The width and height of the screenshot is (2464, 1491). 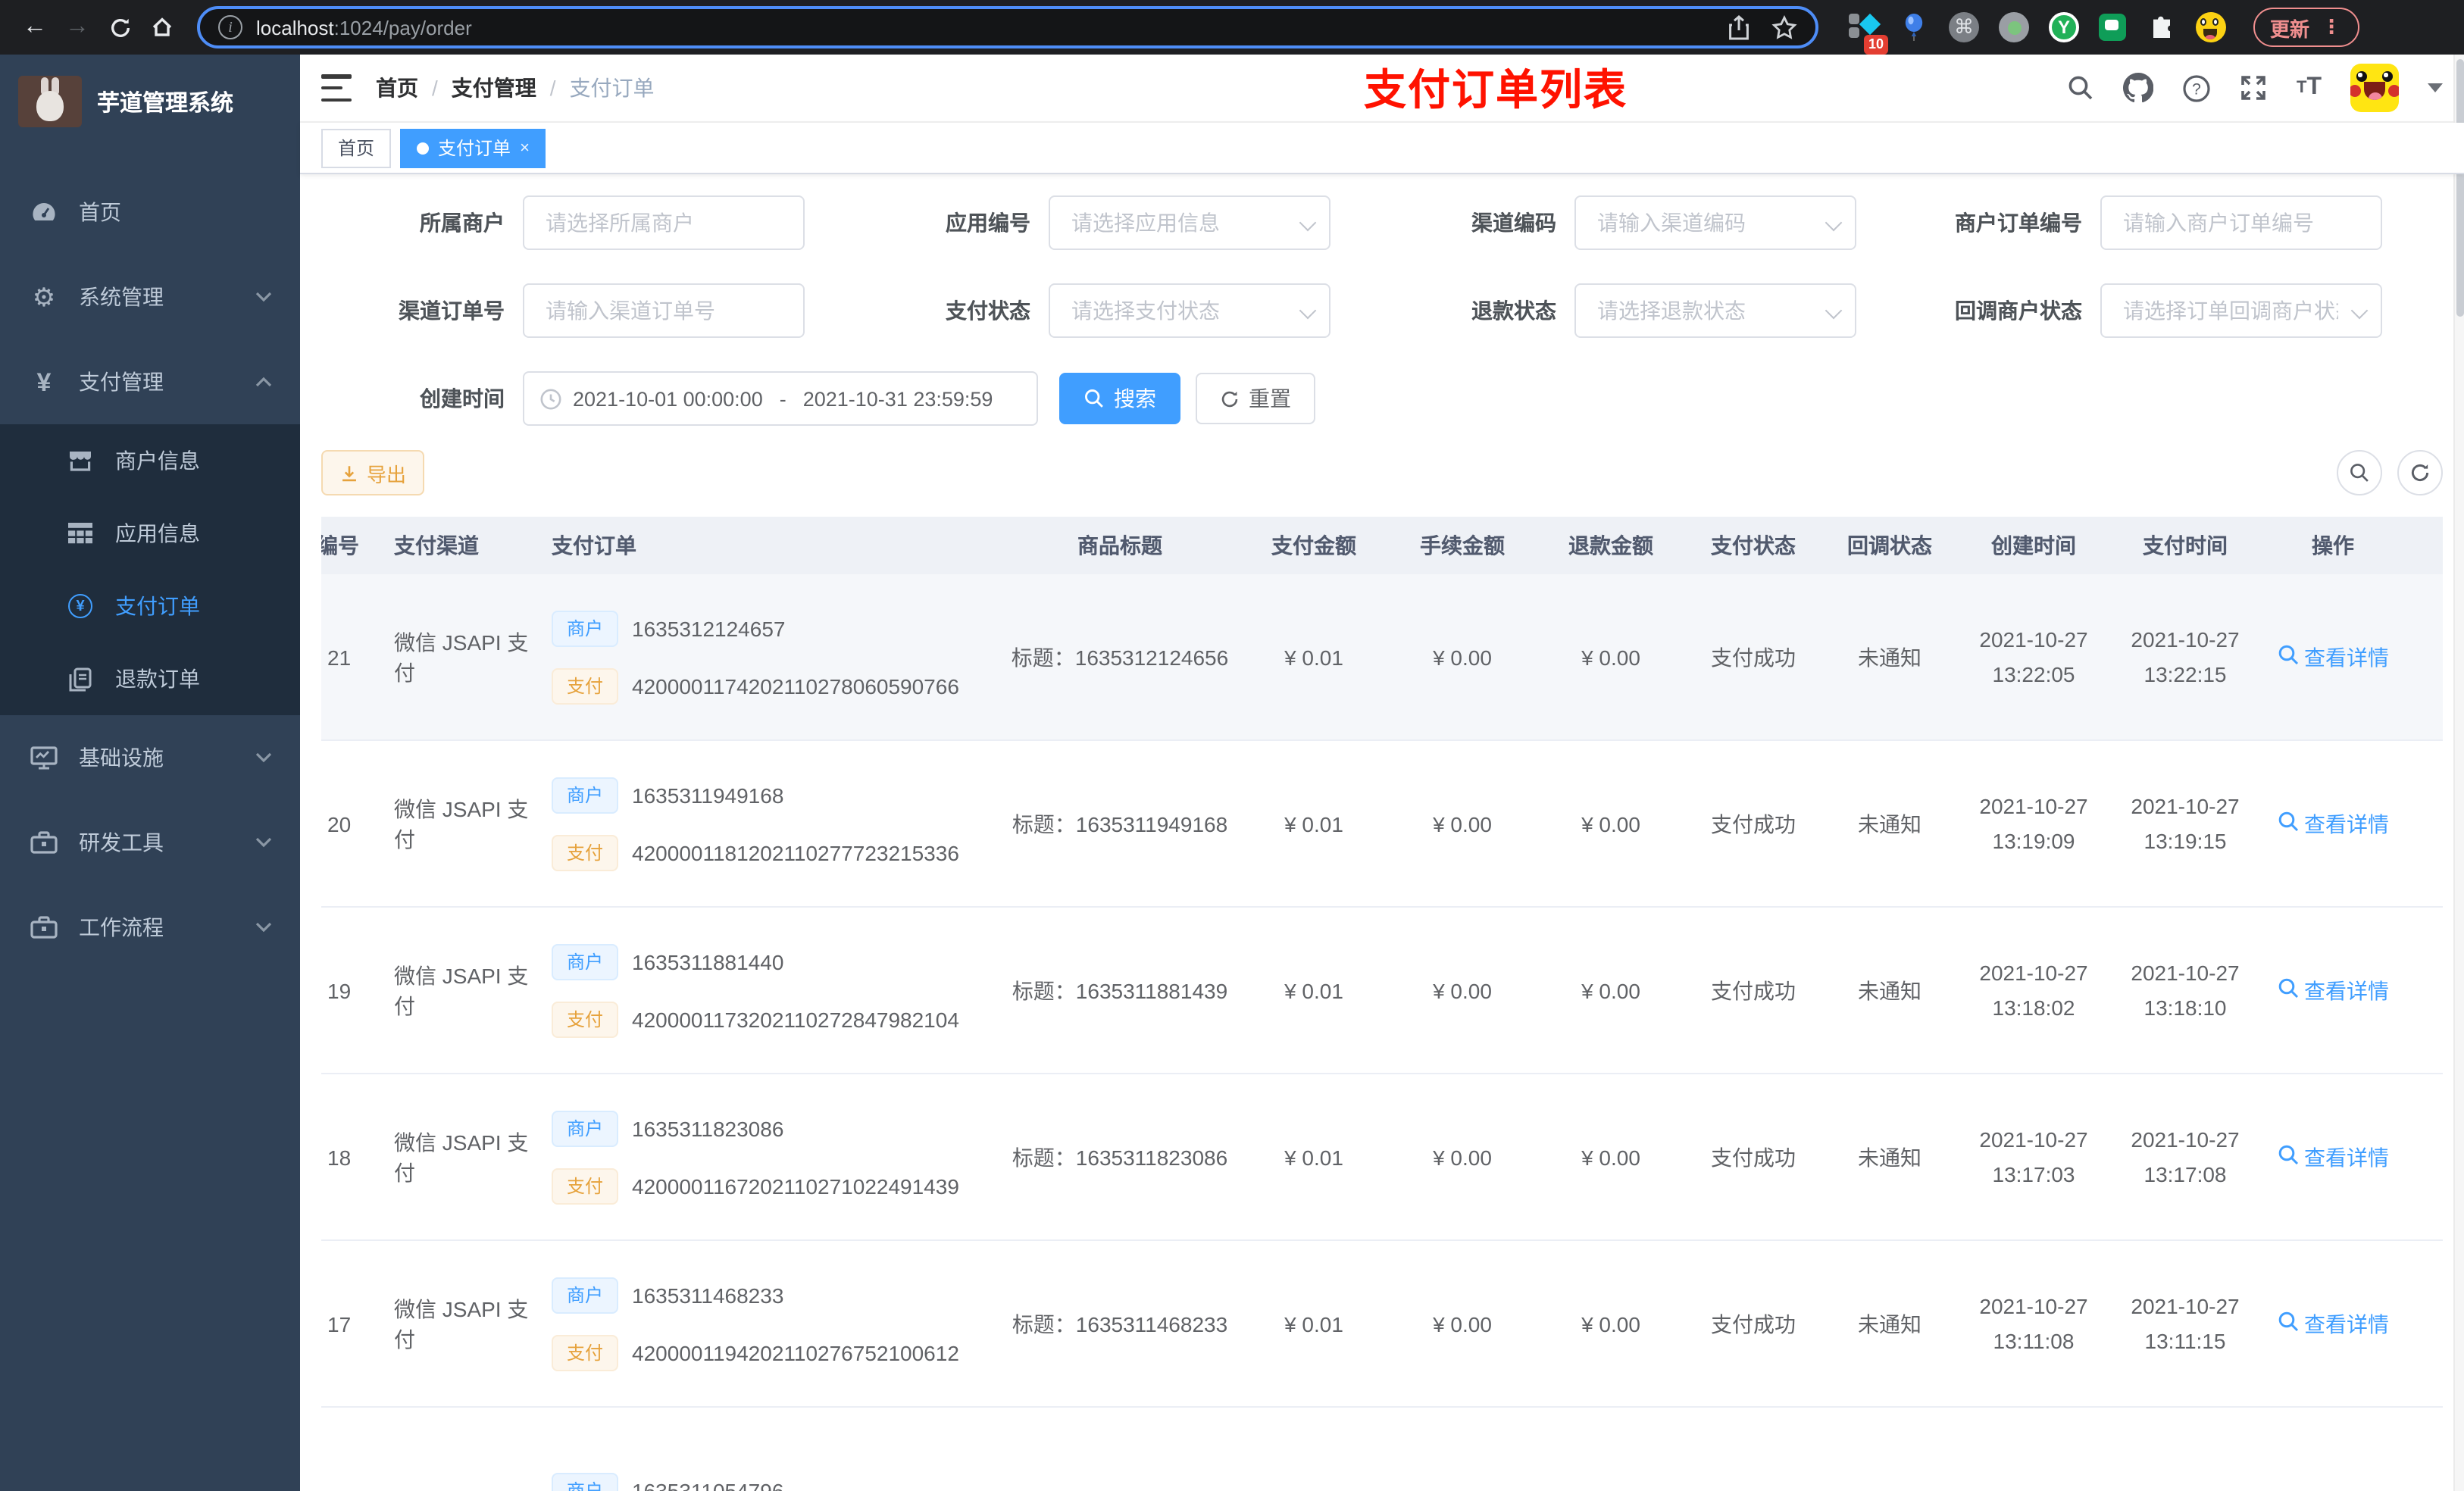 What do you see at coordinates (452, 311) in the screenshot?
I see `filter-label: 渠道订单号` at bounding box center [452, 311].